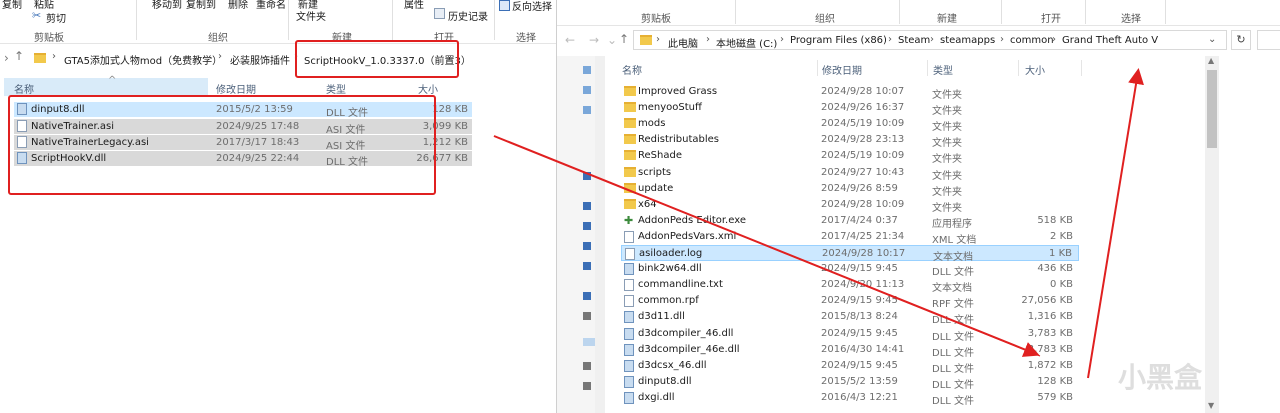  What do you see at coordinates (1160, 377) in the screenshot?
I see `watermark: 小黑盒` at bounding box center [1160, 377].